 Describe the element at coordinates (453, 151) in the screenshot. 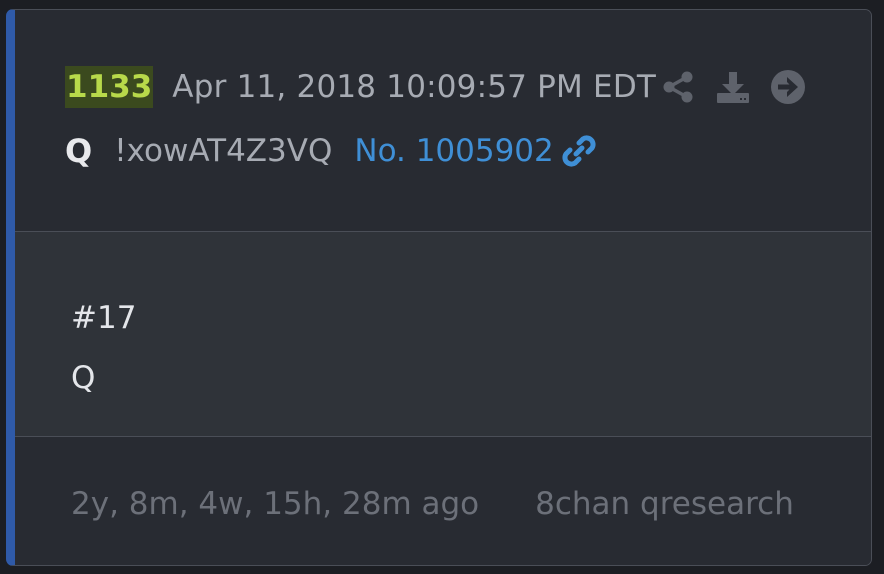

I see `post-number-link: No. 1005902` at that location.